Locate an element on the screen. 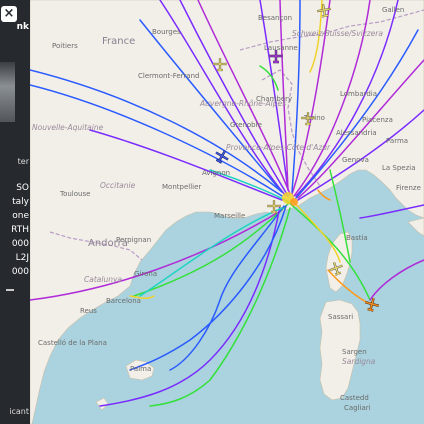 The width and height of the screenshot is (424, 424). label-marseille: Marseille is located at coordinates (229, 216).